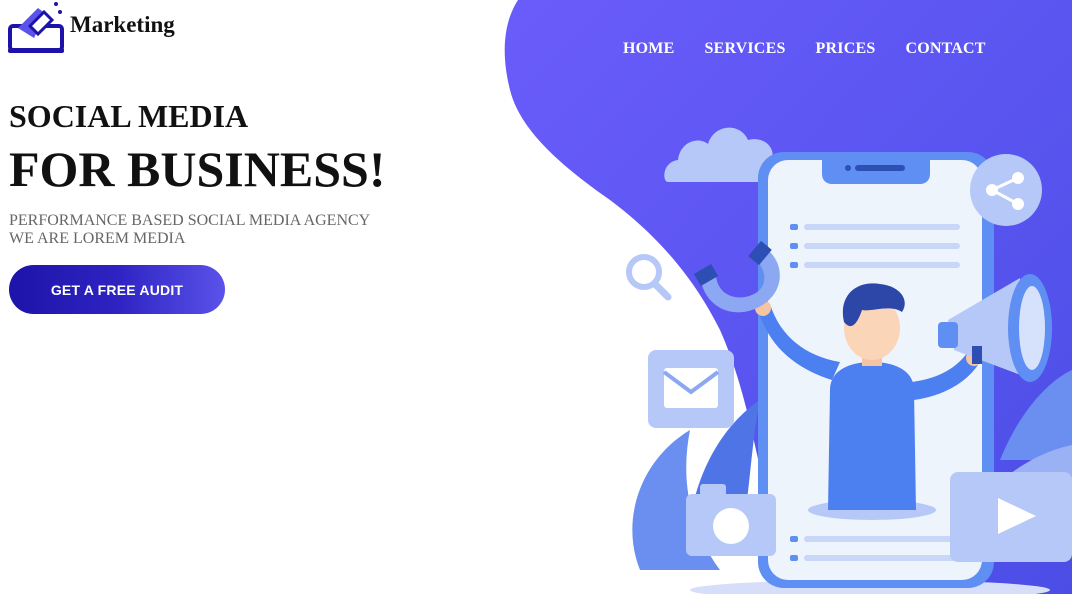  I want to click on camera-icon, so click(731, 520).